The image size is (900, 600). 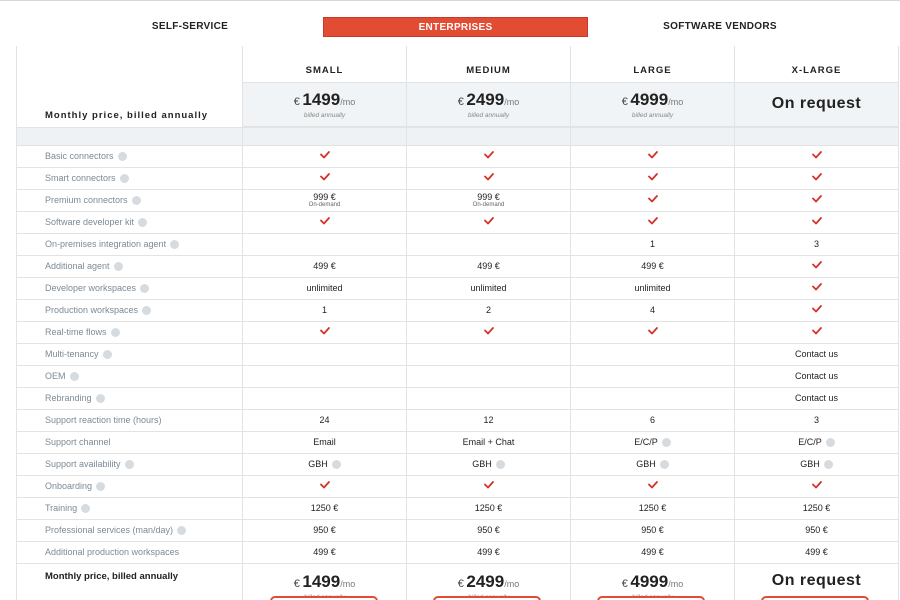 What do you see at coordinates (324, 420) in the screenshot?
I see `feature-value: 24` at bounding box center [324, 420].